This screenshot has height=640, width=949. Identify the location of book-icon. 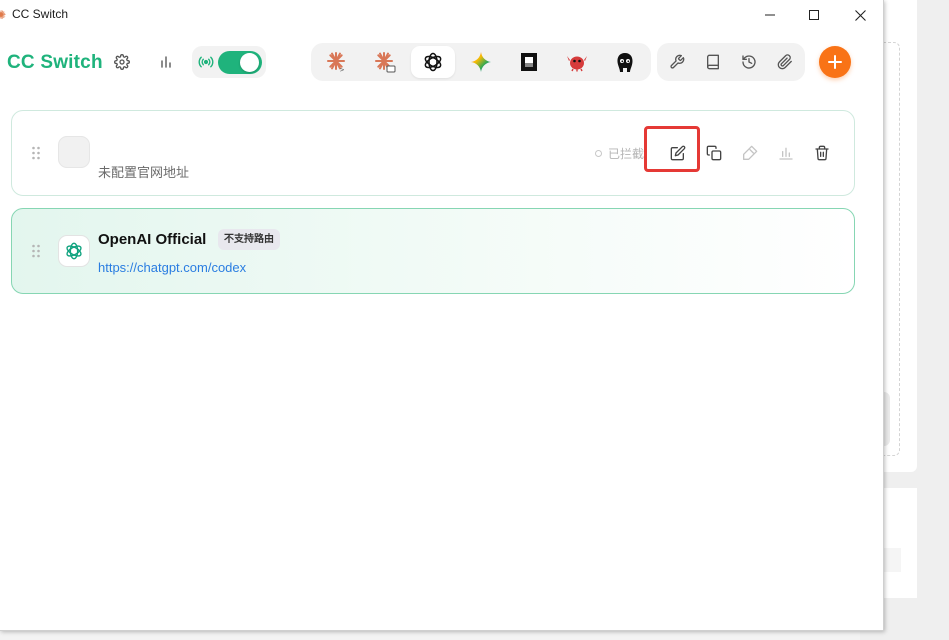
(713, 62).